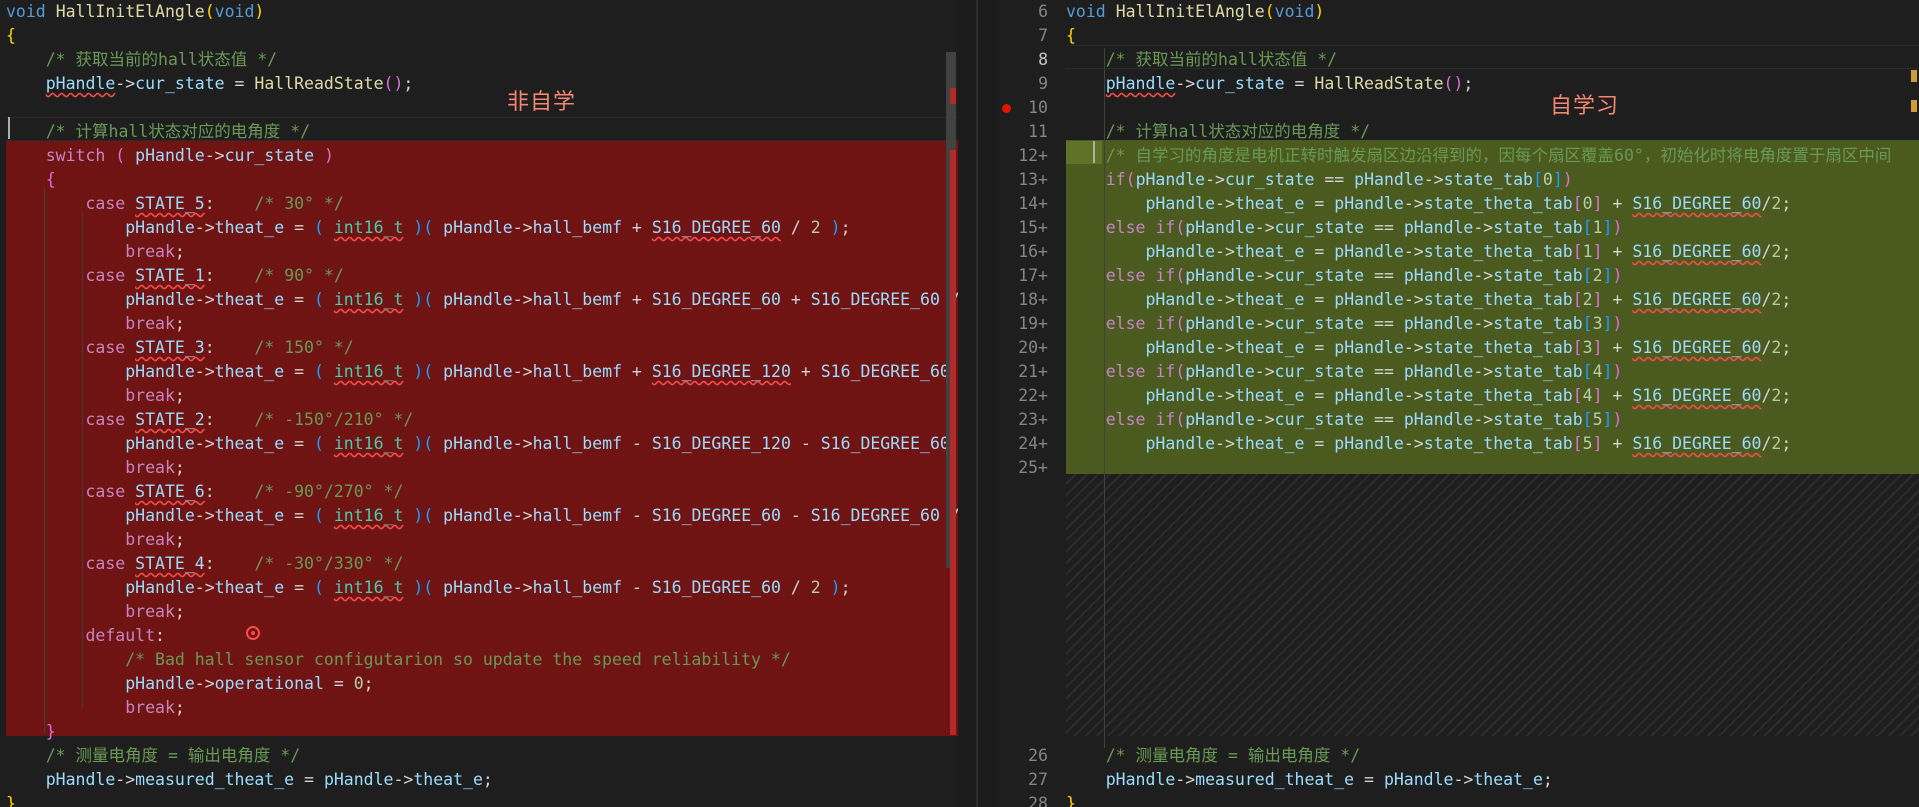 The width and height of the screenshot is (1919, 807). What do you see at coordinates (125, 635) in the screenshot?
I see `line-text: default:` at bounding box center [125, 635].